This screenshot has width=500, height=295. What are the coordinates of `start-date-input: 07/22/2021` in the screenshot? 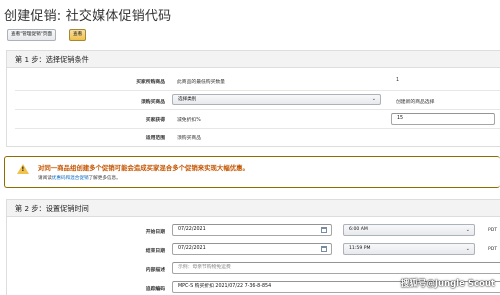 It's located at (252, 230).